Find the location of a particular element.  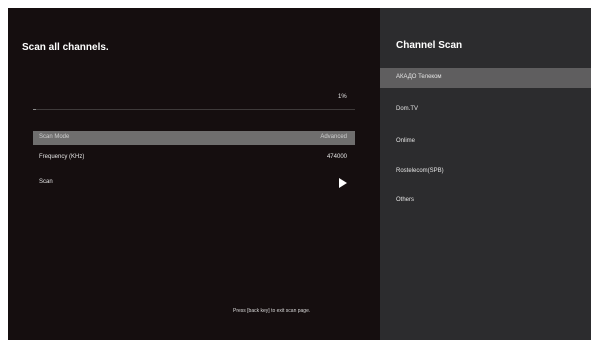

operator-item-rostelecom: Rostelecom(SPB) is located at coordinates (485, 172).